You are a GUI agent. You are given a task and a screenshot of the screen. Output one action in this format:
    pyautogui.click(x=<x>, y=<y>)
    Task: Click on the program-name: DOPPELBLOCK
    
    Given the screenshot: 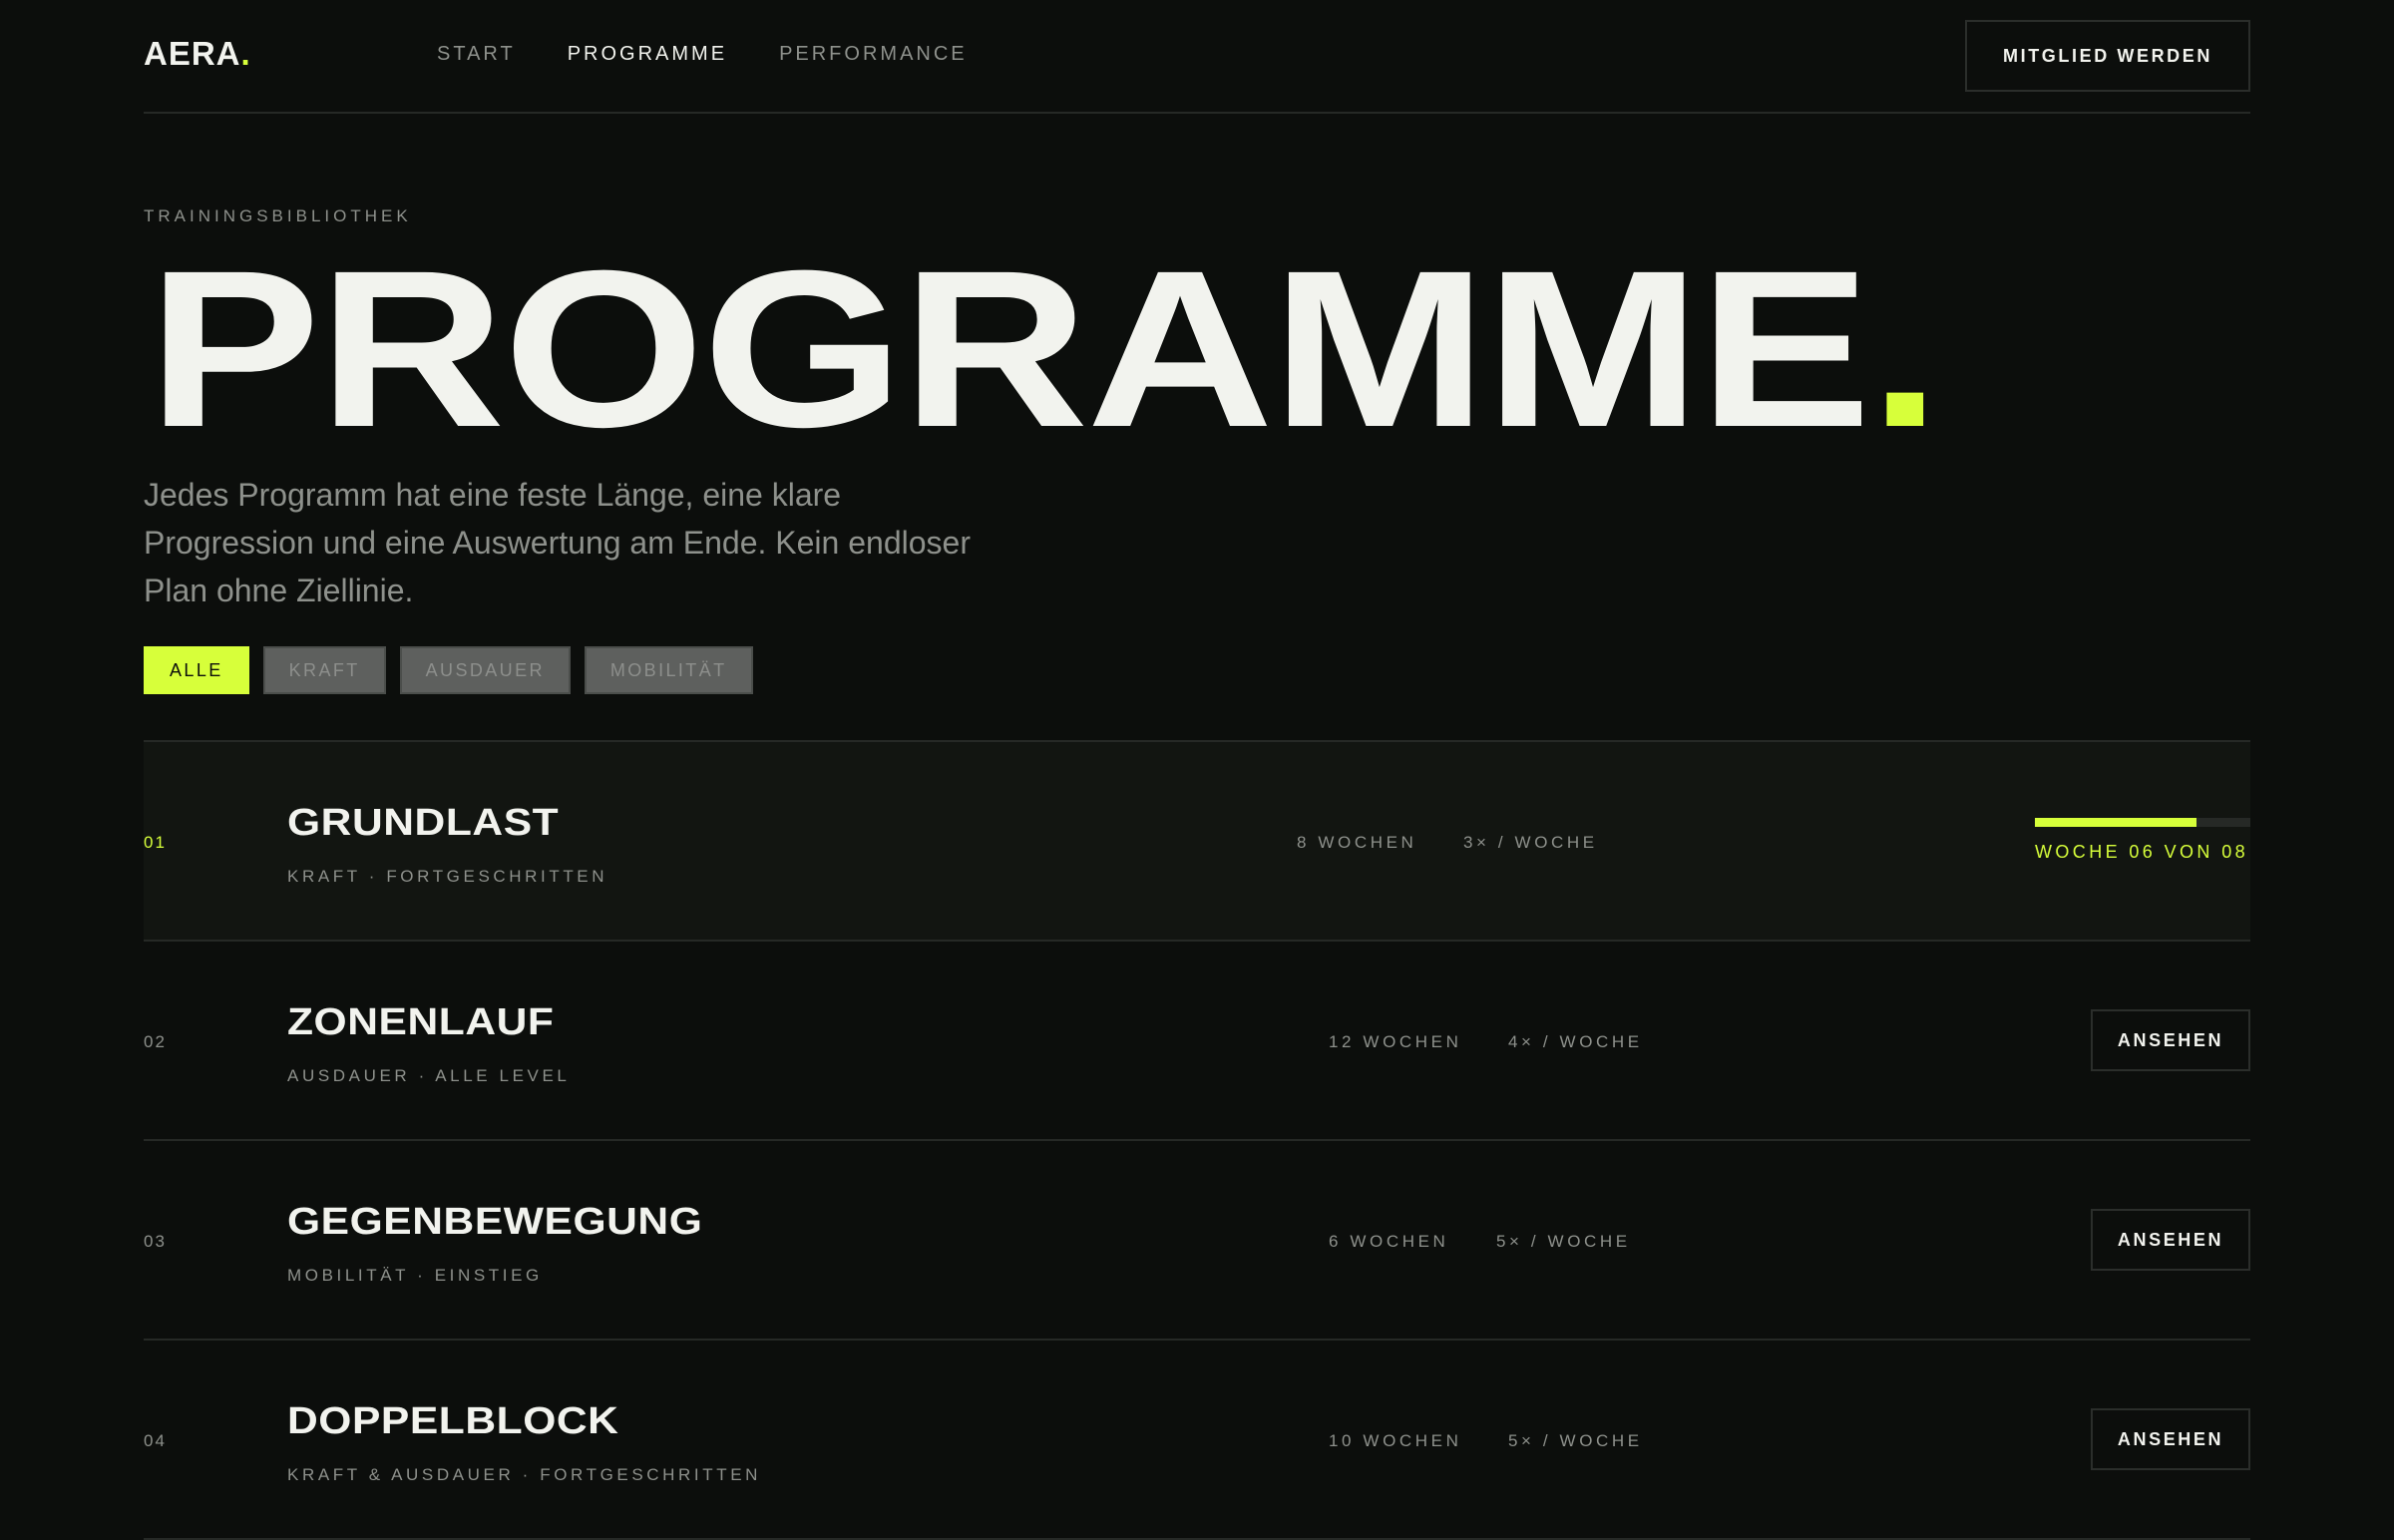 What is the action you would take?
    pyautogui.click(x=453, y=1421)
    